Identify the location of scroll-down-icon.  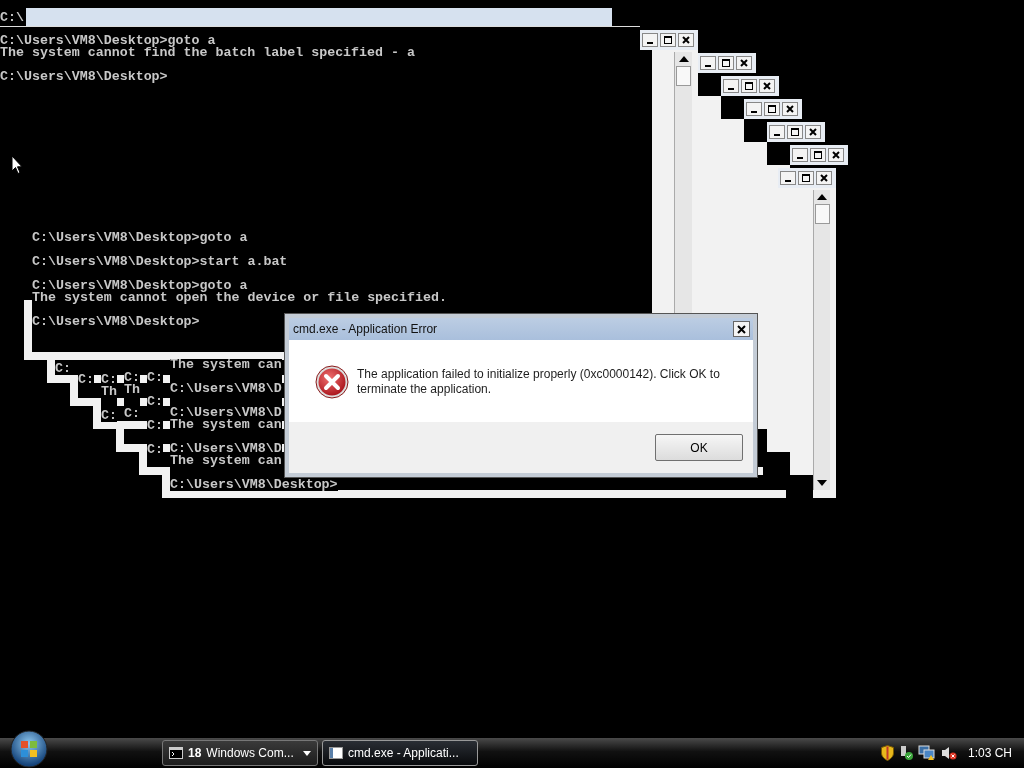
(822, 483).